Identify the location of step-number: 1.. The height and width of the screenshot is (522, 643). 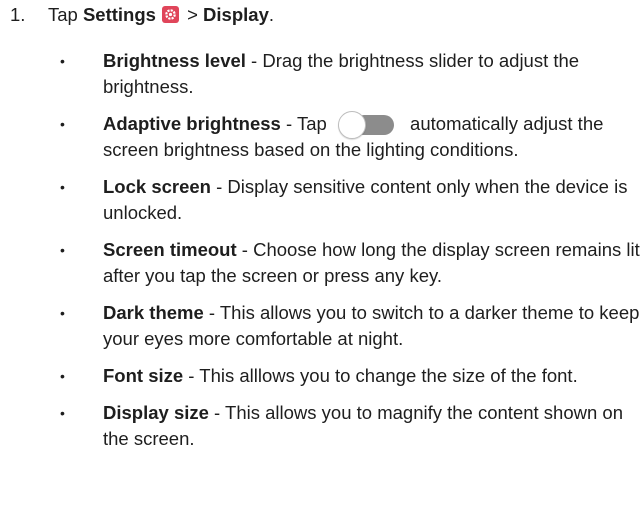
(18, 14).